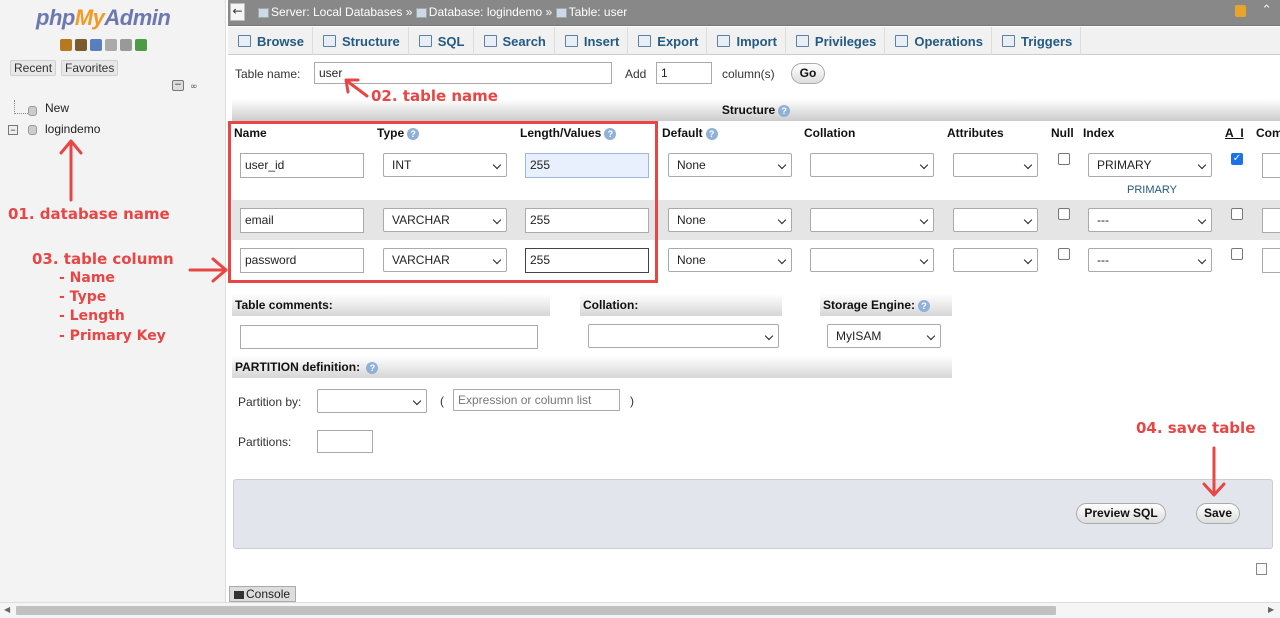 The height and width of the screenshot is (618, 1280). Describe the element at coordinates (112, 336) in the screenshot. I see `annotation-item: - Primary Key` at that location.